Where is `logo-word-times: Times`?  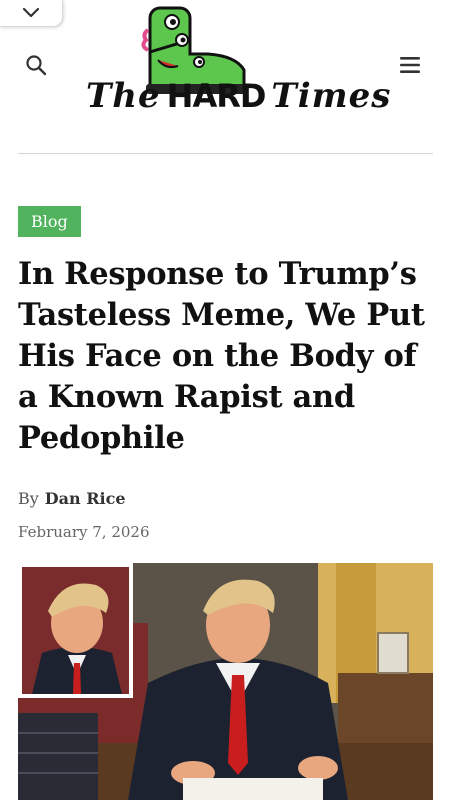
logo-word-times: Times is located at coordinates (331, 96).